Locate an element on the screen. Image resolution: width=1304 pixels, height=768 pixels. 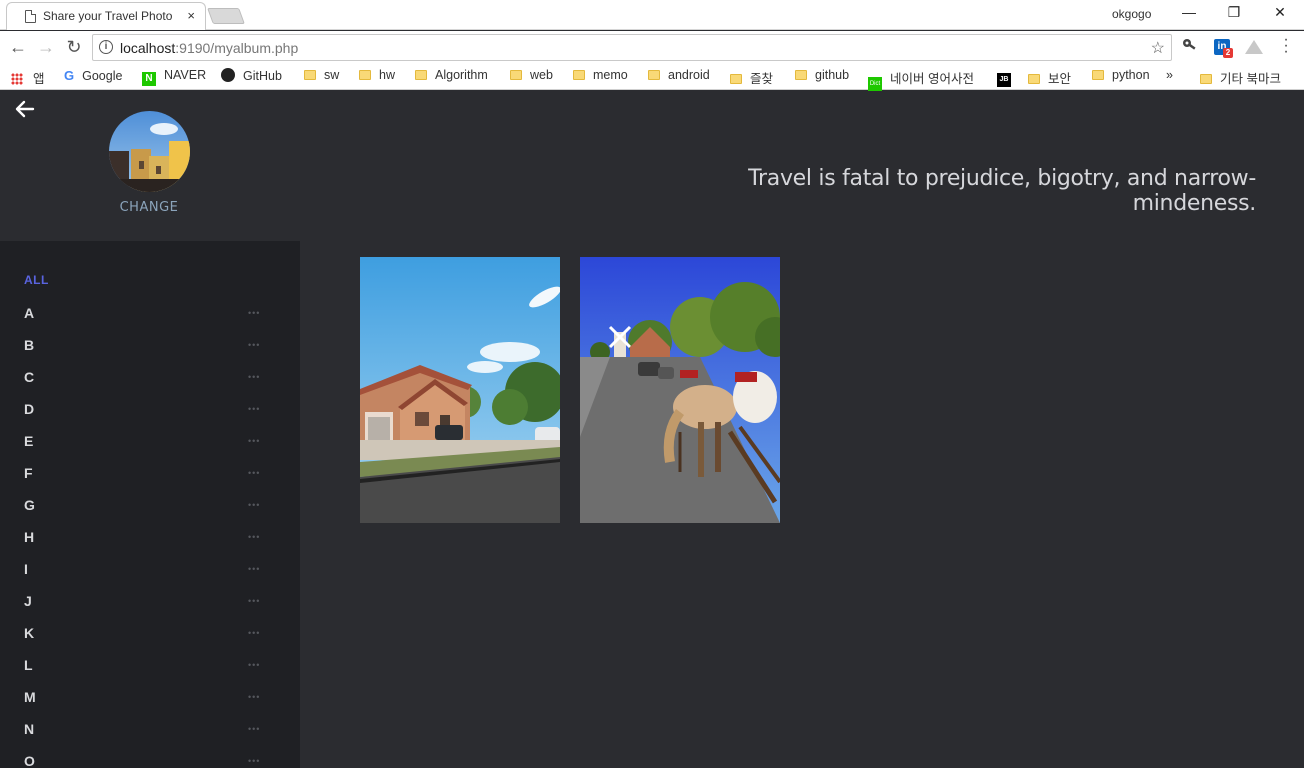
sidebar-item-label: H is located at coordinates (29, 537).